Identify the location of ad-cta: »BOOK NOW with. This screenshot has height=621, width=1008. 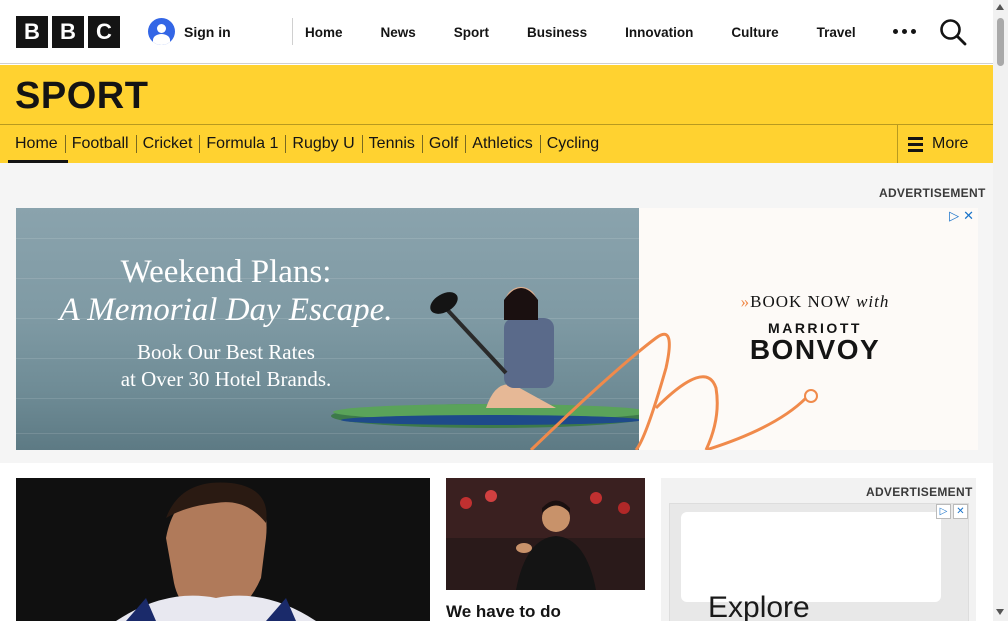
(815, 302).